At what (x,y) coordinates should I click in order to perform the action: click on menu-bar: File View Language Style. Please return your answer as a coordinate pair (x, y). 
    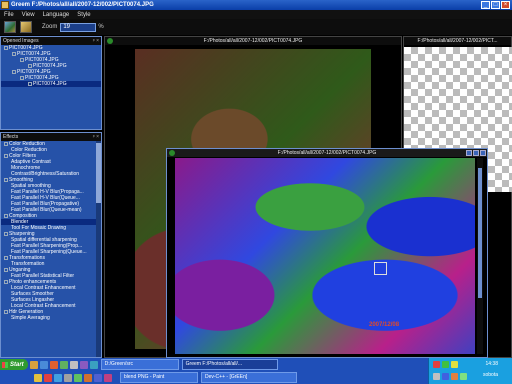
    Looking at the image, I should click on (256, 14).